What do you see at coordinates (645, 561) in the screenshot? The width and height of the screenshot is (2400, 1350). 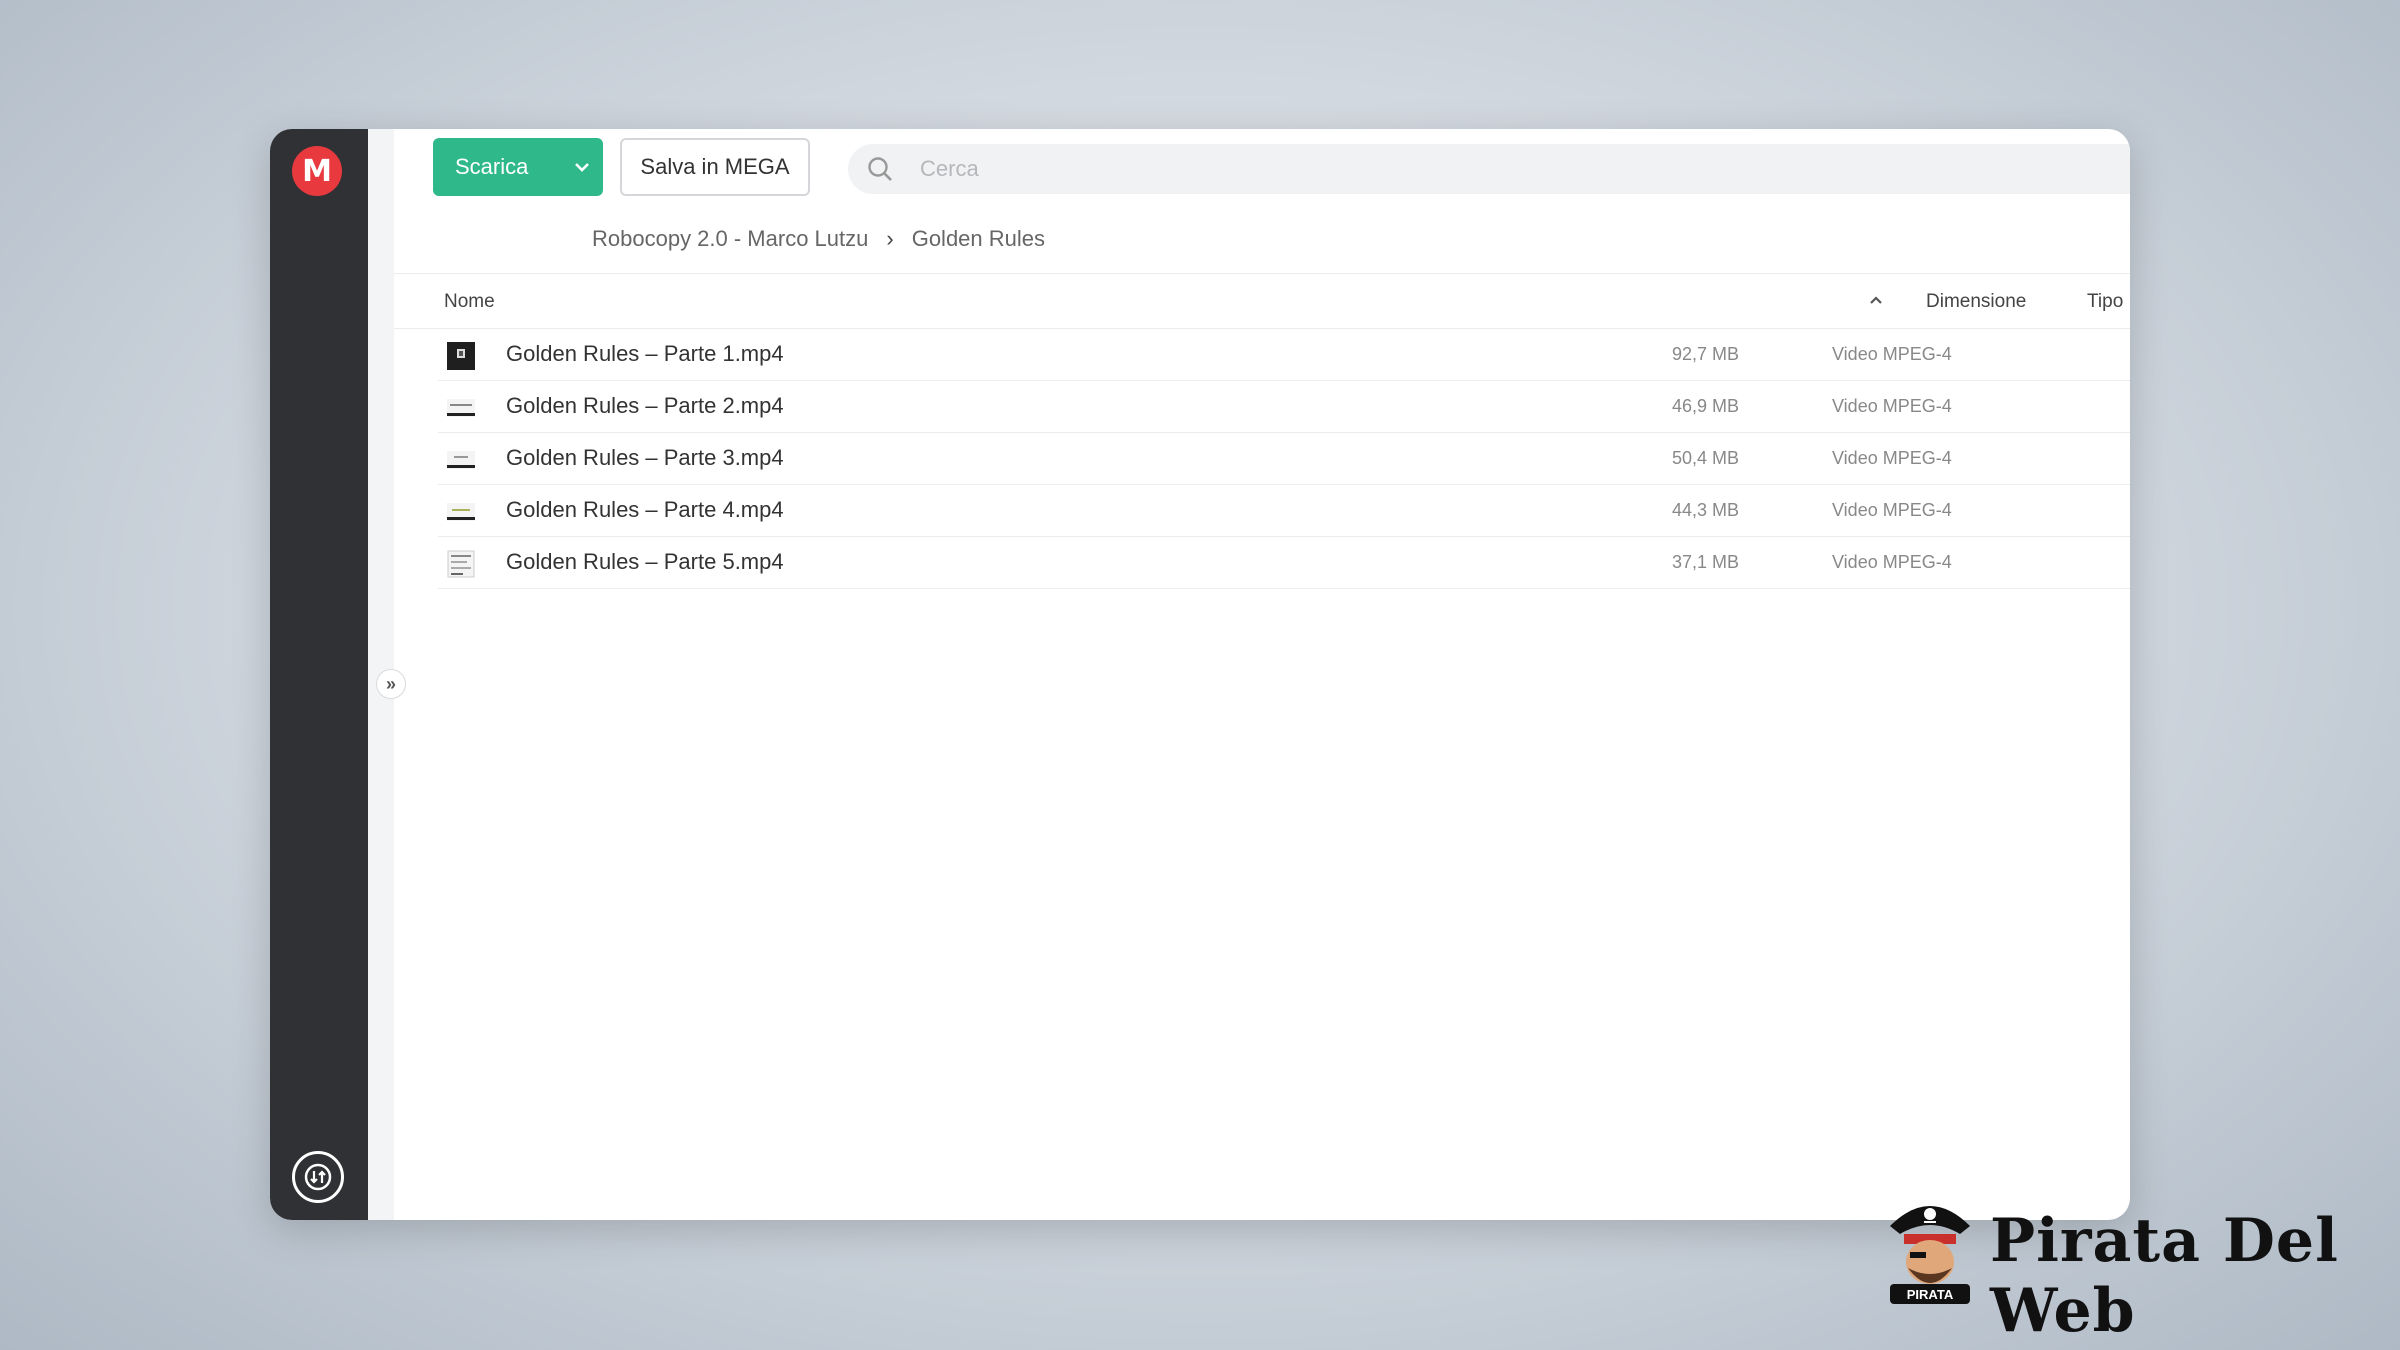 I see `file-name: Golden Rules – Parte 5.mp4` at bounding box center [645, 561].